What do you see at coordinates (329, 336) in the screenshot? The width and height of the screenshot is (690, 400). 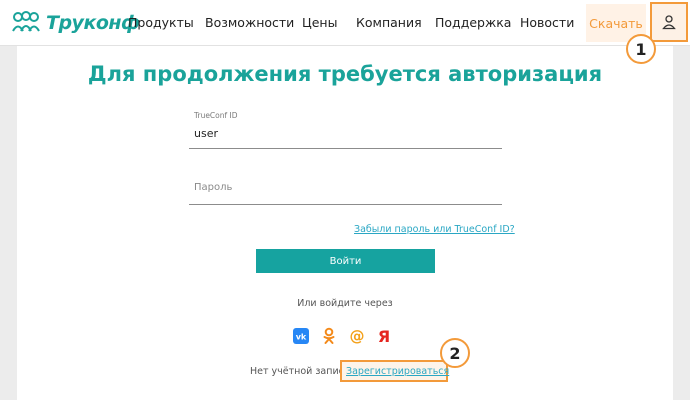 I see `odnoklassniki-icon` at bounding box center [329, 336].